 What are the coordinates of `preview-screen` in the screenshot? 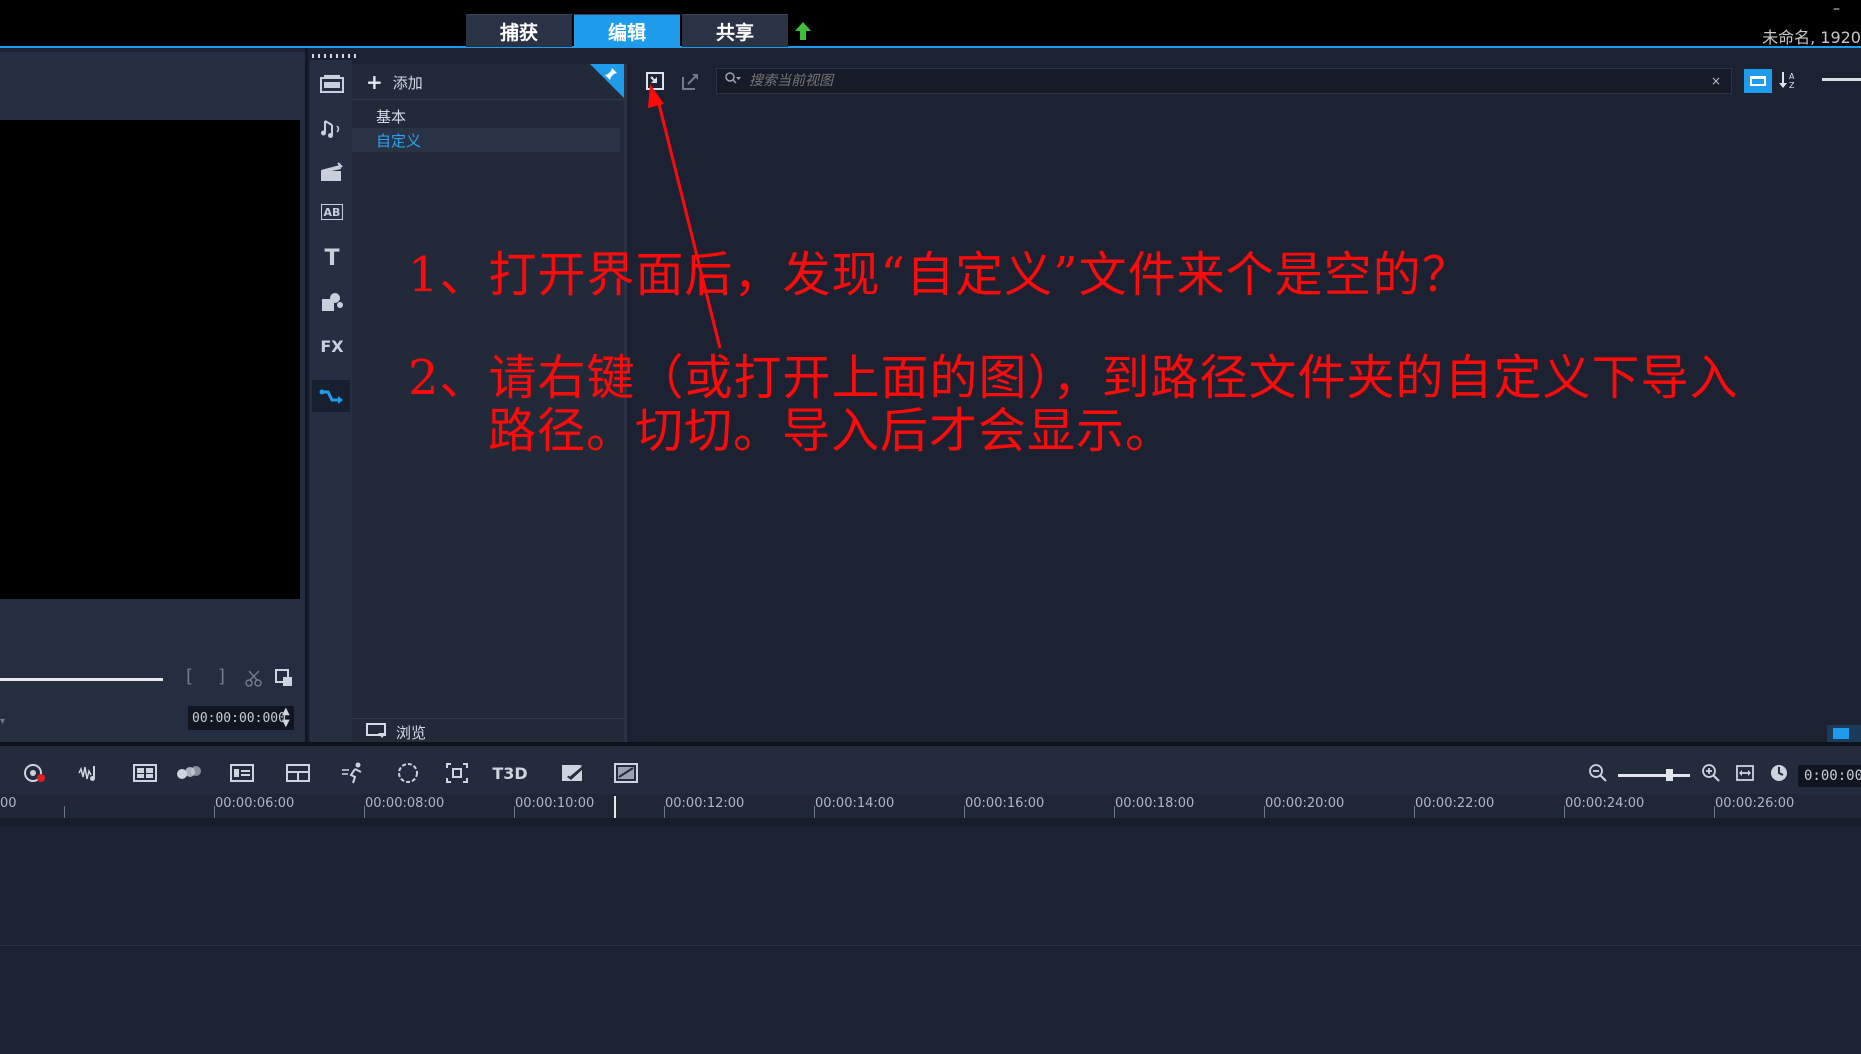 It's located at (150, 359).